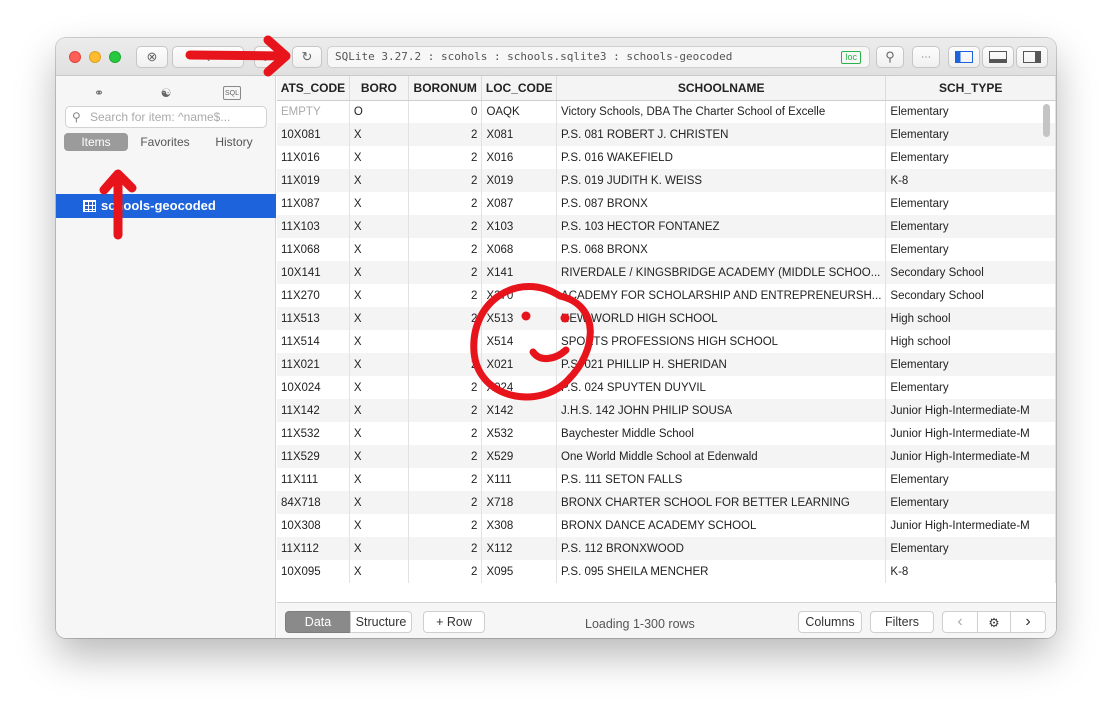 This screenshot has height=712, width=1112. What do you see at coordinates (99, 93) in the screenshot?
I see `plug-icon: ⚭` at bounding box center [99, 93].